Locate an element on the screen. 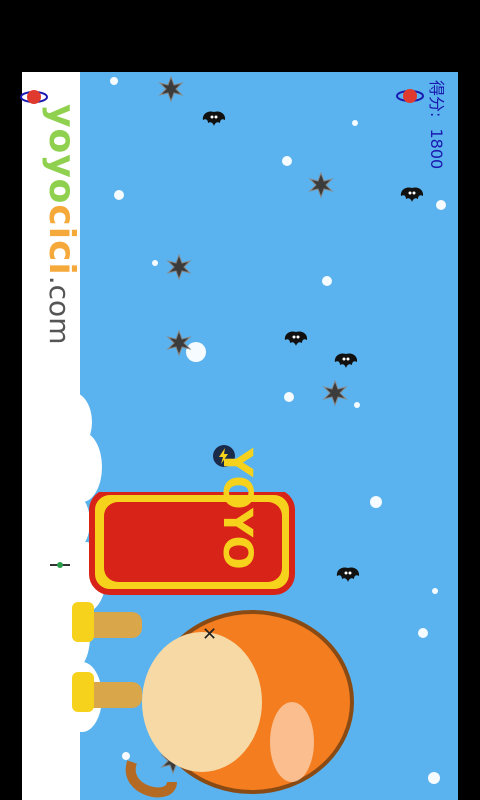  score-label: 得分: is located at coordinates (436, 99).